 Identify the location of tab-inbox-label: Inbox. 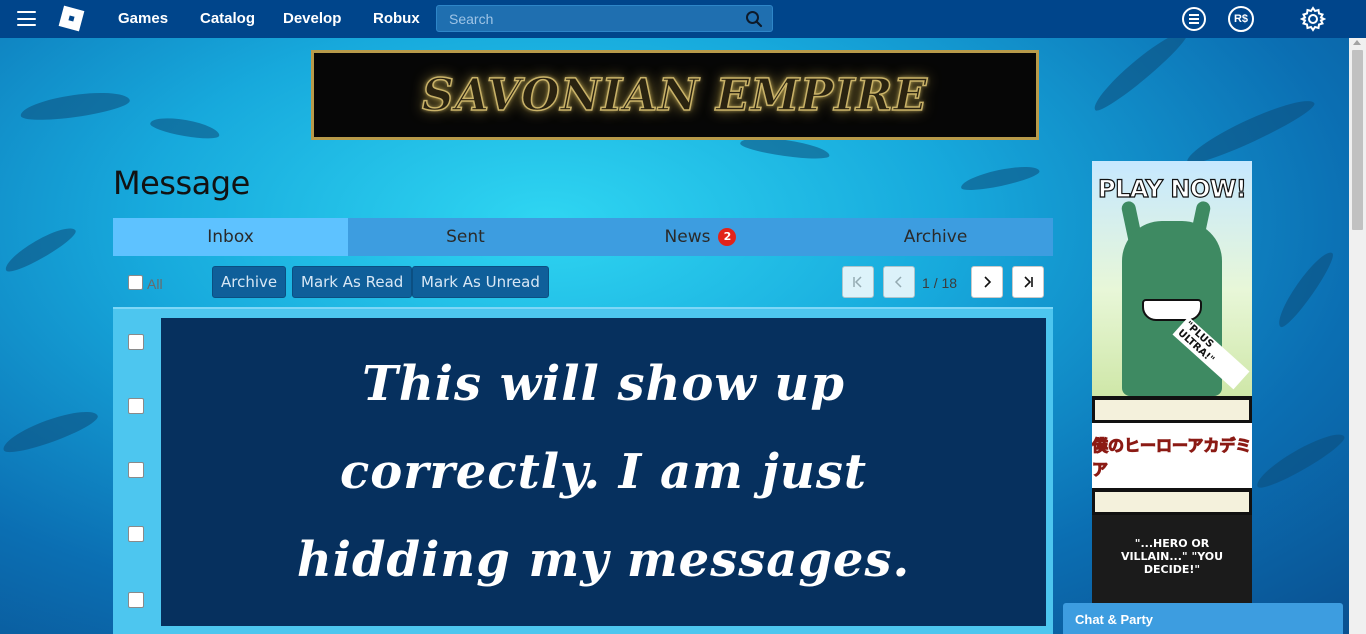
(230, 237).